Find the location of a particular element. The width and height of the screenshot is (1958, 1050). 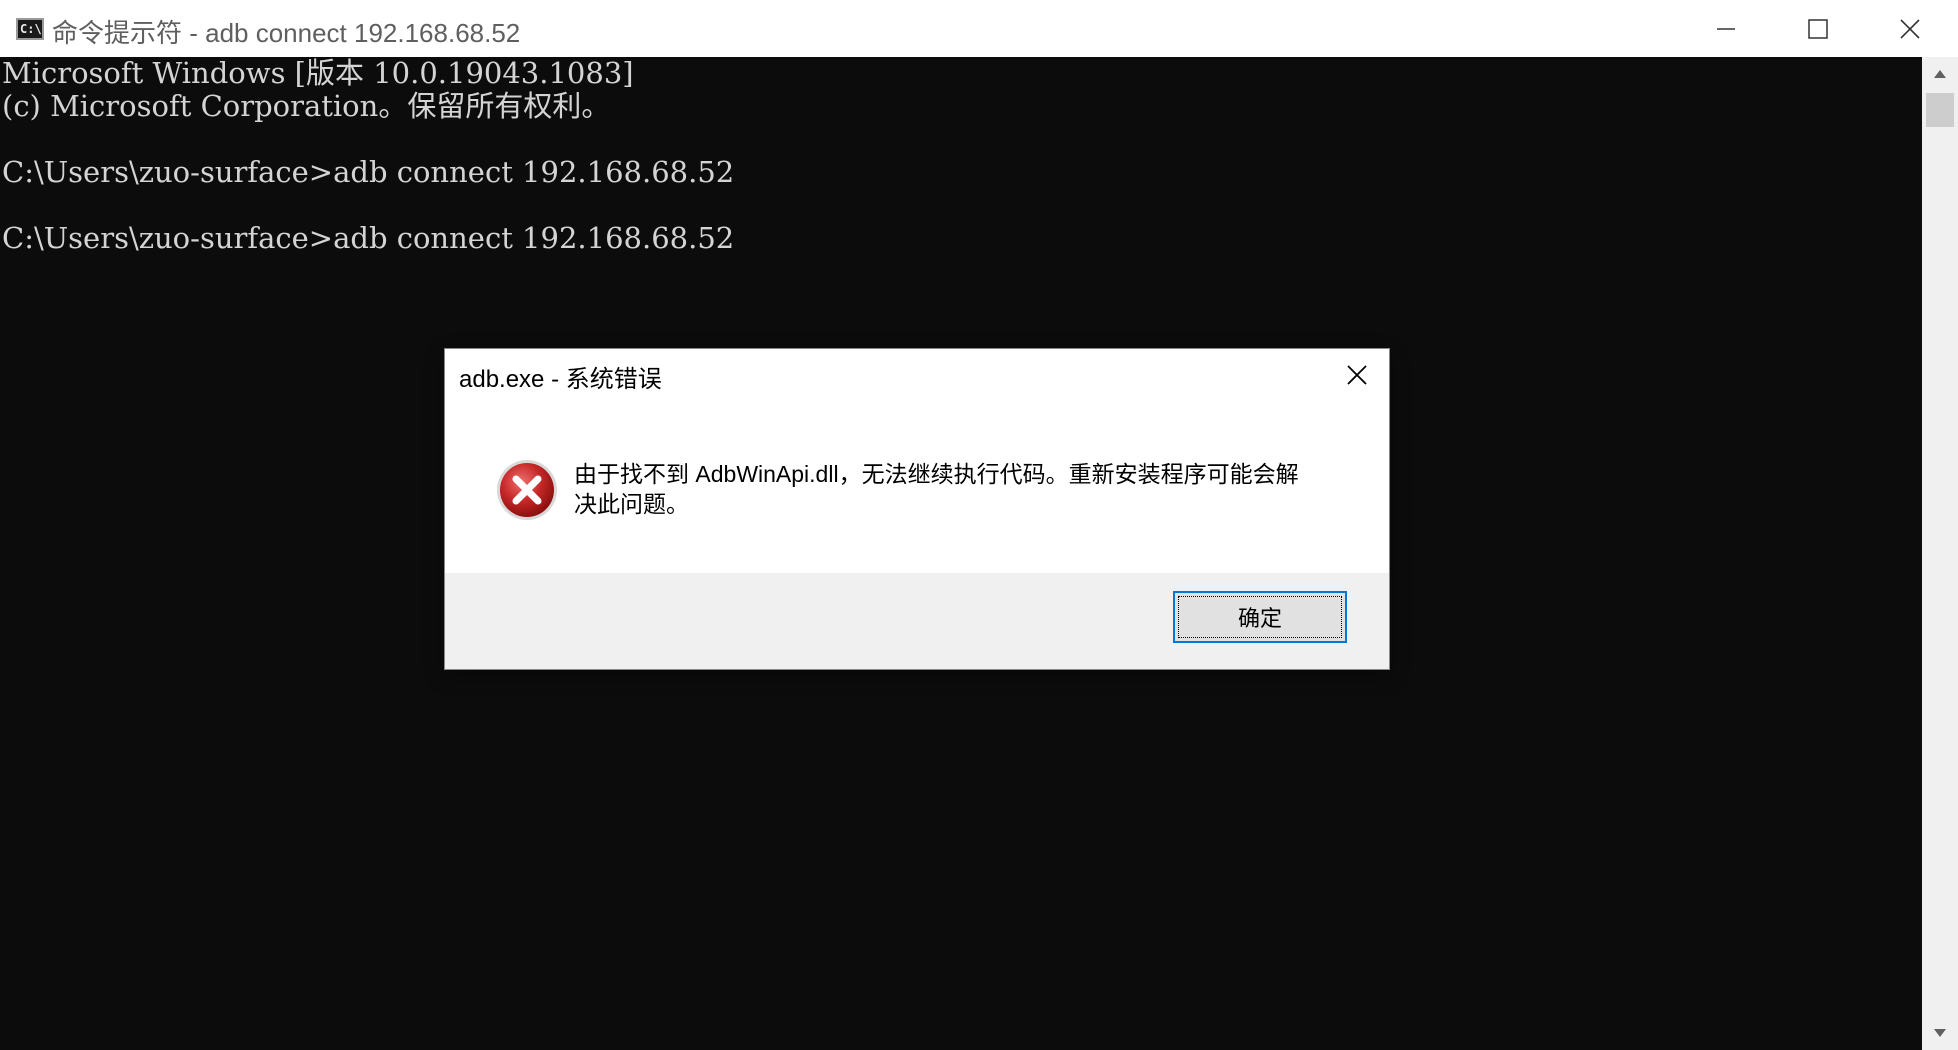

minimize-button is located at coordinates (1726, 28).